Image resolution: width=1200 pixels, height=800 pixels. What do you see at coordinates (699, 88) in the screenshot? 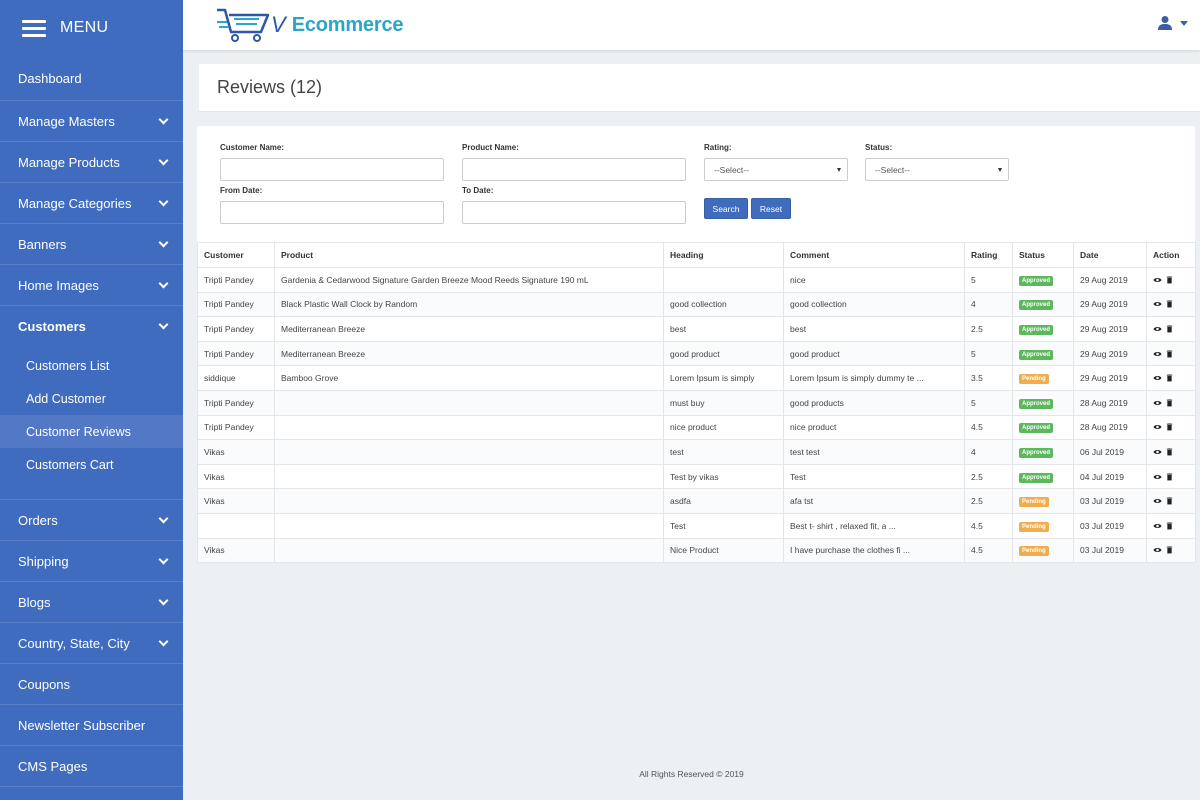
I see `page-header: Reviews (12)` at bounding box center [699, 88].